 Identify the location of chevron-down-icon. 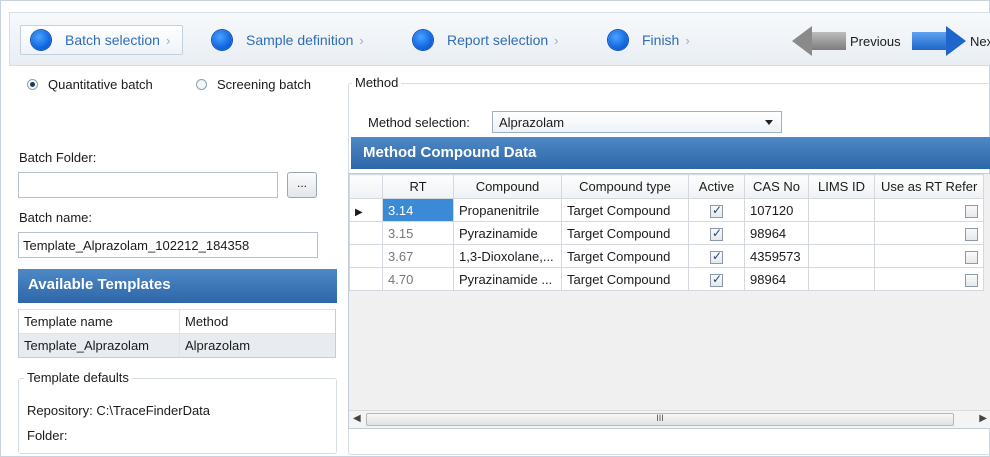
(769, 122).